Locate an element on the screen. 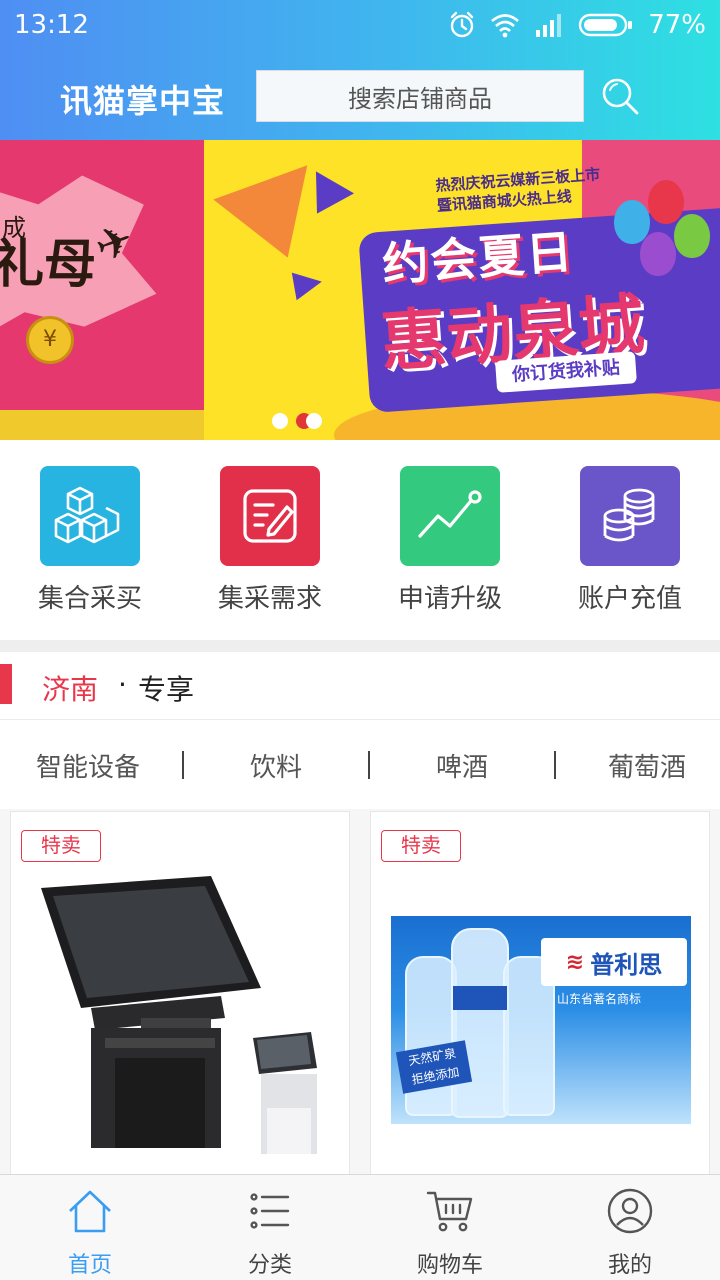  bottom-tab-bar: 首页 分类 购物车 我的 is located at coordinates (360, 1227).